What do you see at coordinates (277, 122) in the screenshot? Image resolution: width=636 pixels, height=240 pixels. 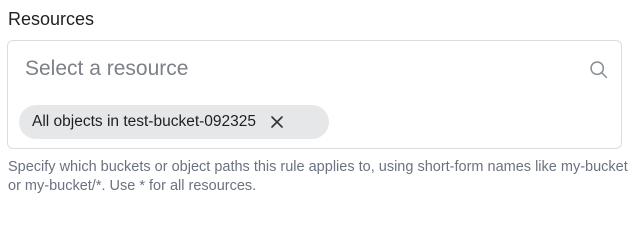 I see `close-icon` at bounding box center [277, 122].